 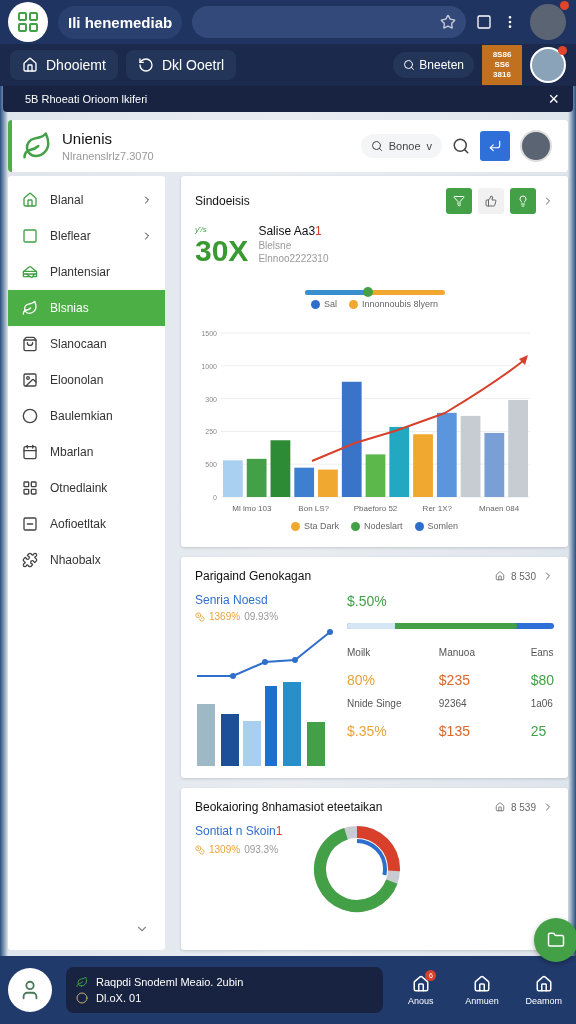 What do you see at coordinates (261, 849) in the screenshot?
I see `stat-text: 093.3%` at bounding box center [261, 849].